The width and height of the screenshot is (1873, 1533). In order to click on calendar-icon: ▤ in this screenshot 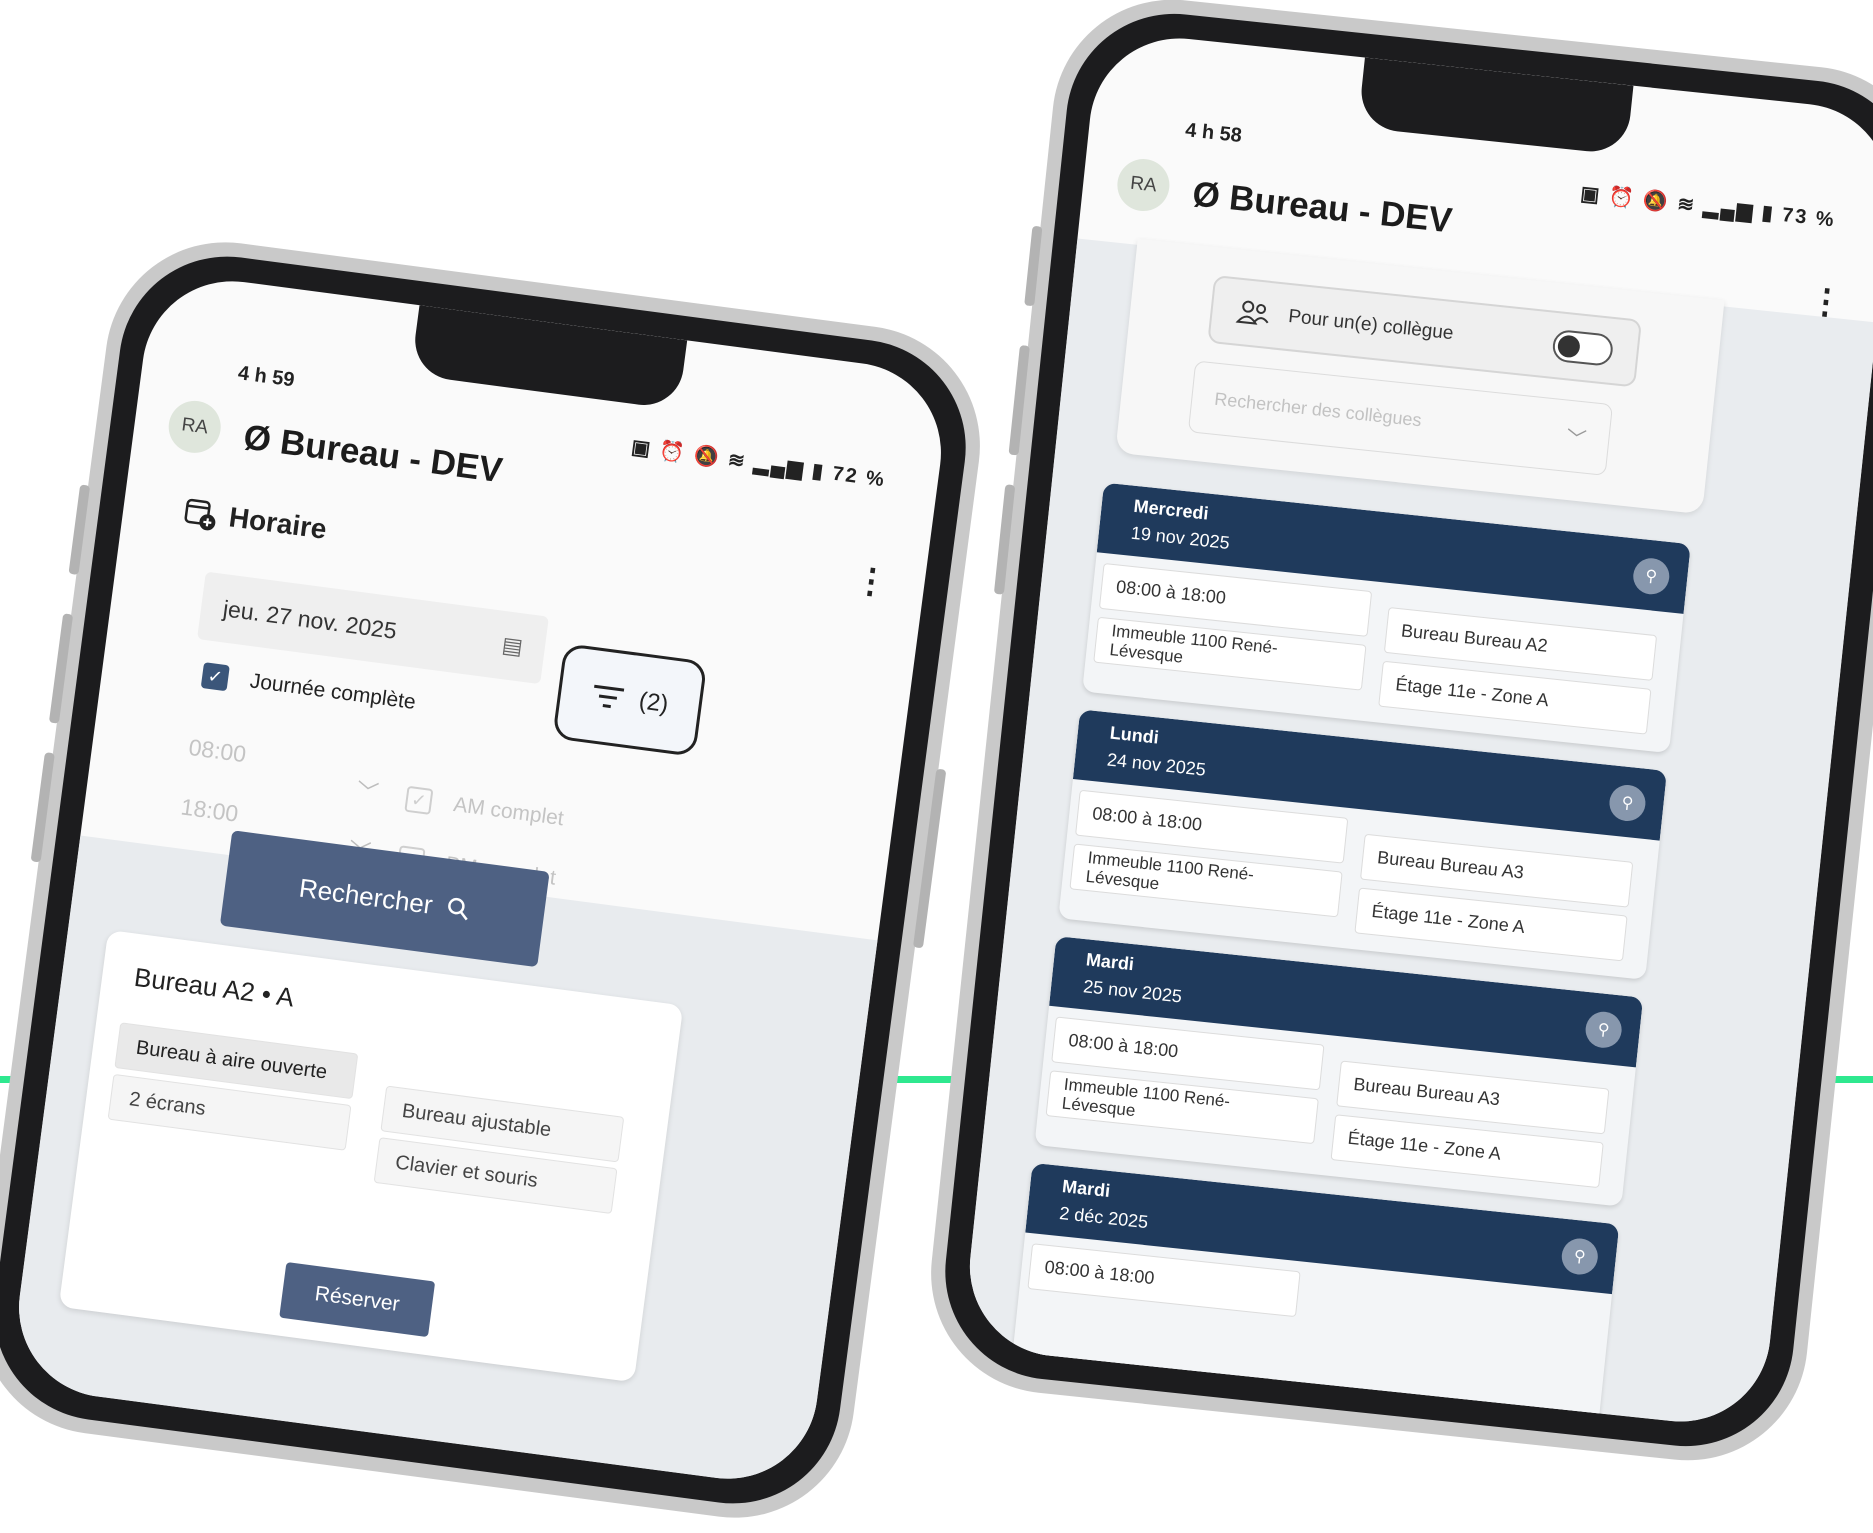, I will do `click(512, 646)`.